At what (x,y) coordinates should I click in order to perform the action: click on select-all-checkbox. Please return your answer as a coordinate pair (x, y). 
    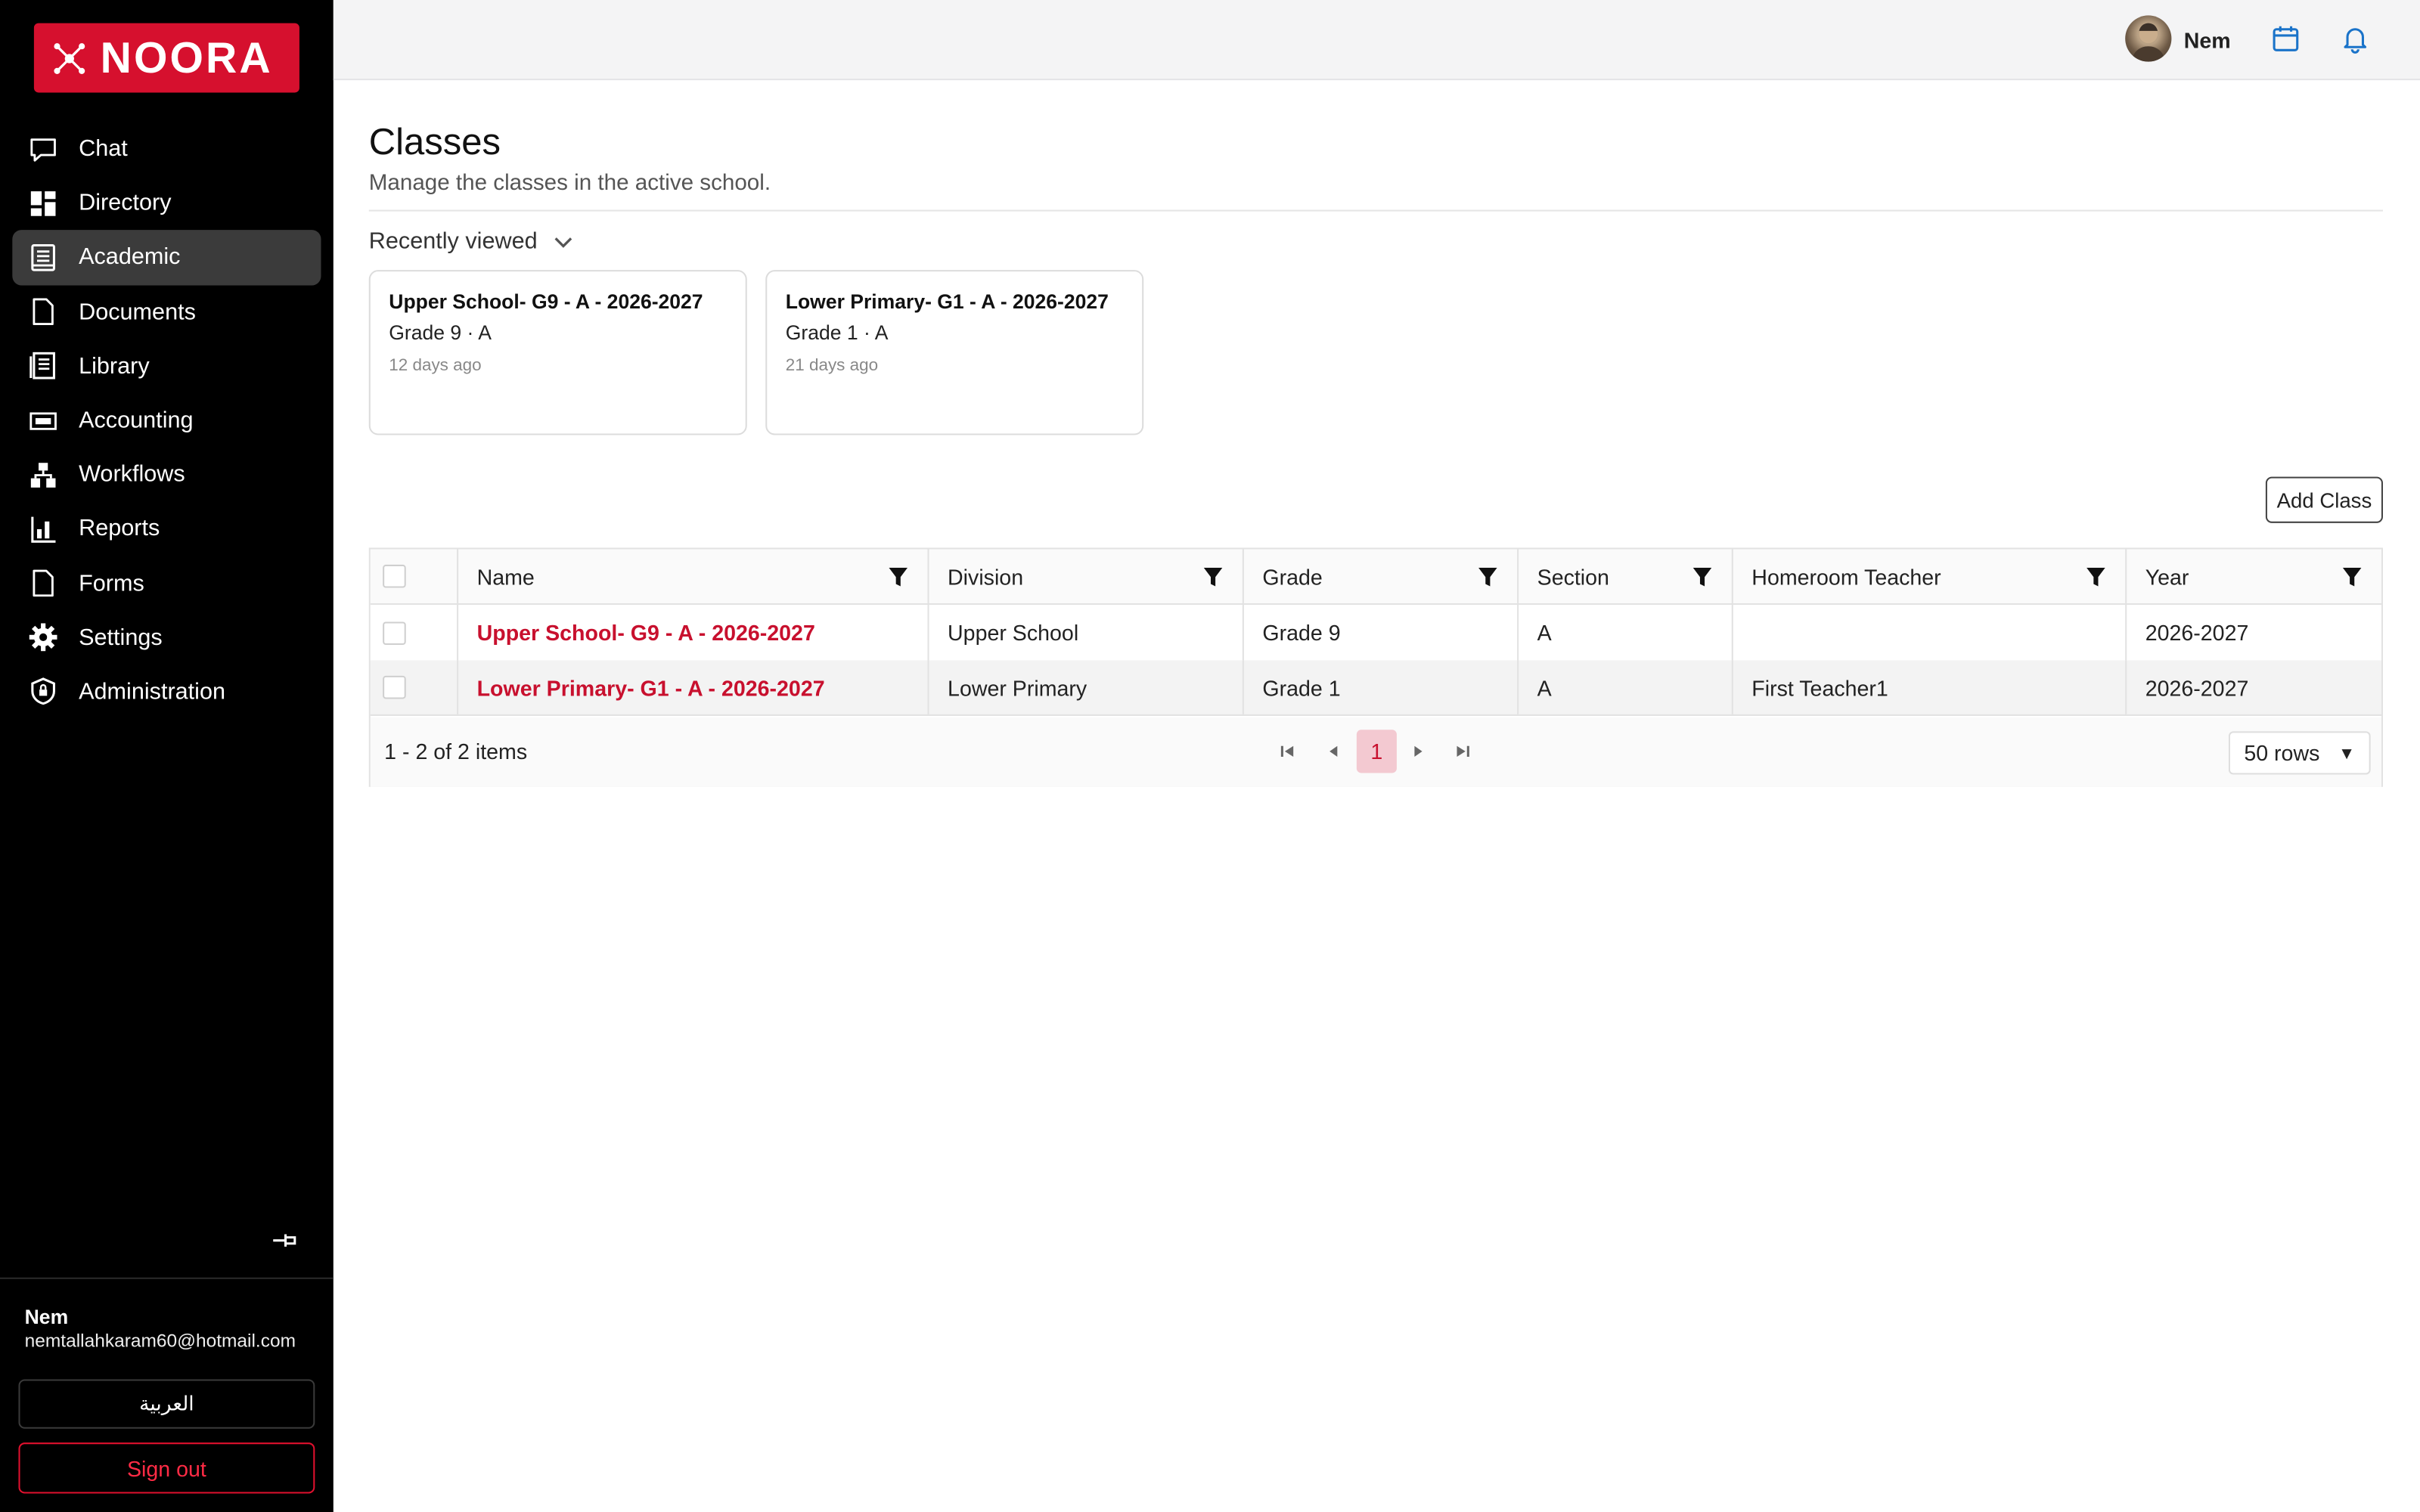
    Looking at the image, I should click on (394, 576).